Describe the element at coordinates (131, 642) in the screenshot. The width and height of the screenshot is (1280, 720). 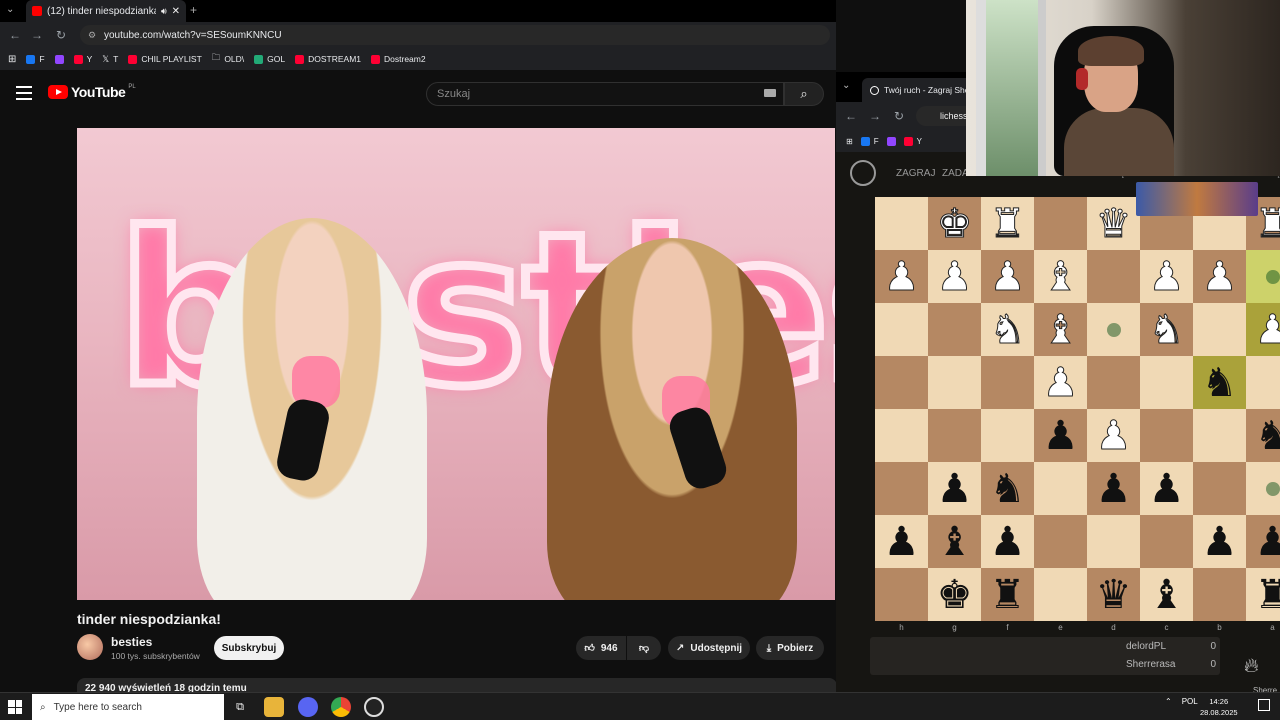
I see `channel-name: besties` at that location.